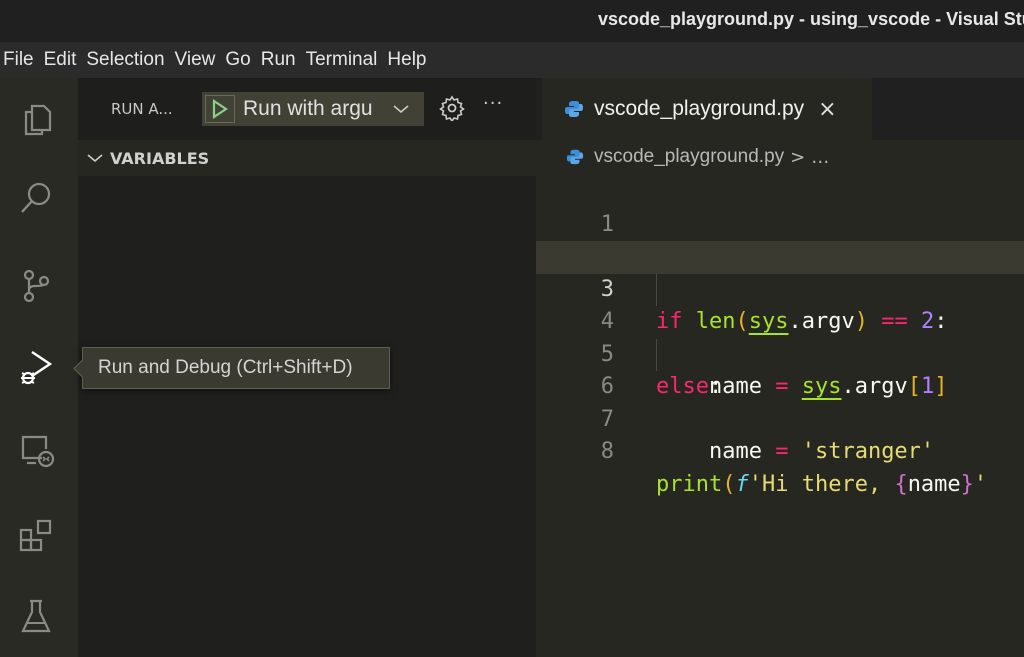 This screenshot has width=1024, height=657. I want to click on line-content: print(f'Hi there, {name}', so click(822, 484).